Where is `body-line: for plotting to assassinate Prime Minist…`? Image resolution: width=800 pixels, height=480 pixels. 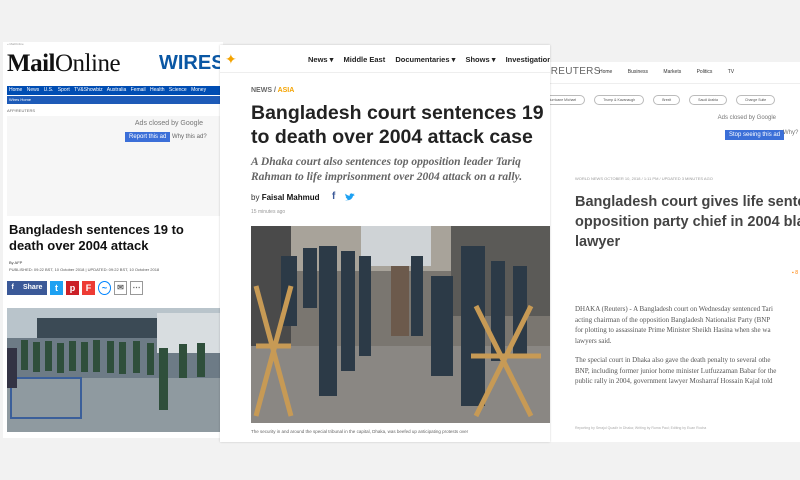 body-line: for plotting to assassinate Prime Minist… is located at coordinates (673, 330).